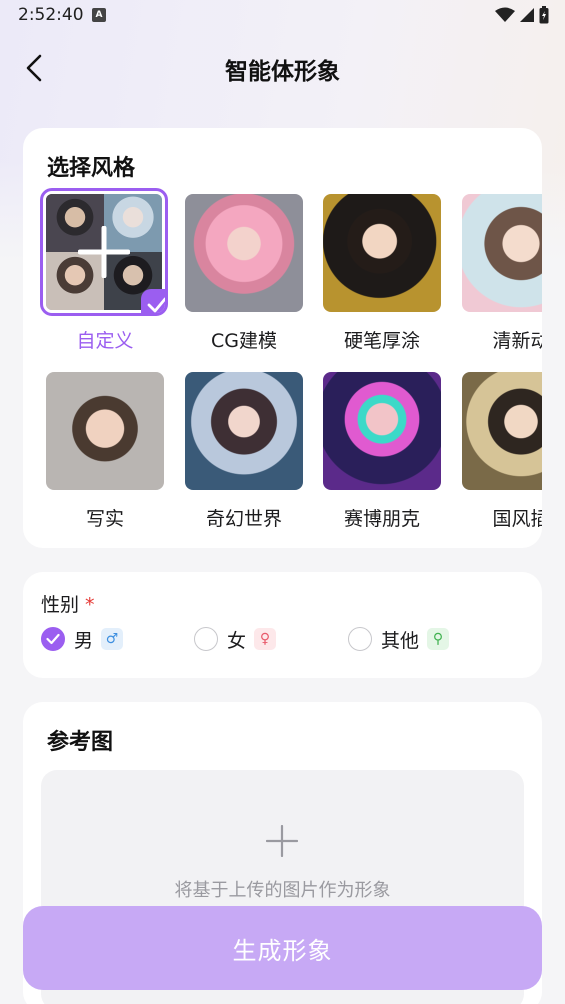 The width and height of the screenshot is (565, 1004). I want to click on style-item-realistic: 写实, so click(105, 457).